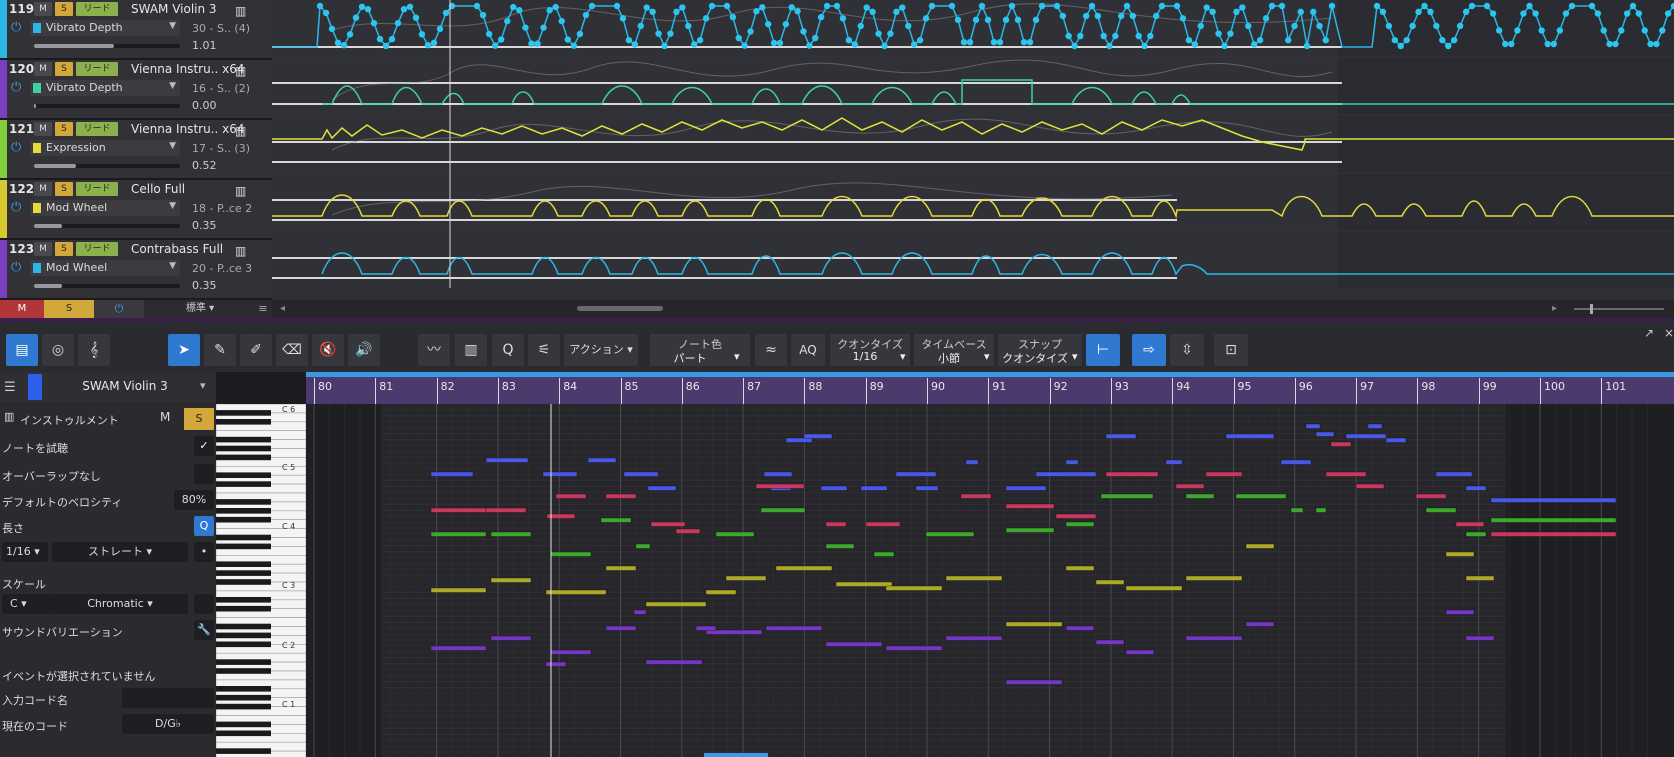  What do you see at coordinates (69, 309) in the screenshot?
I see `global-solo-button: S` at bounding box center [69, 309].